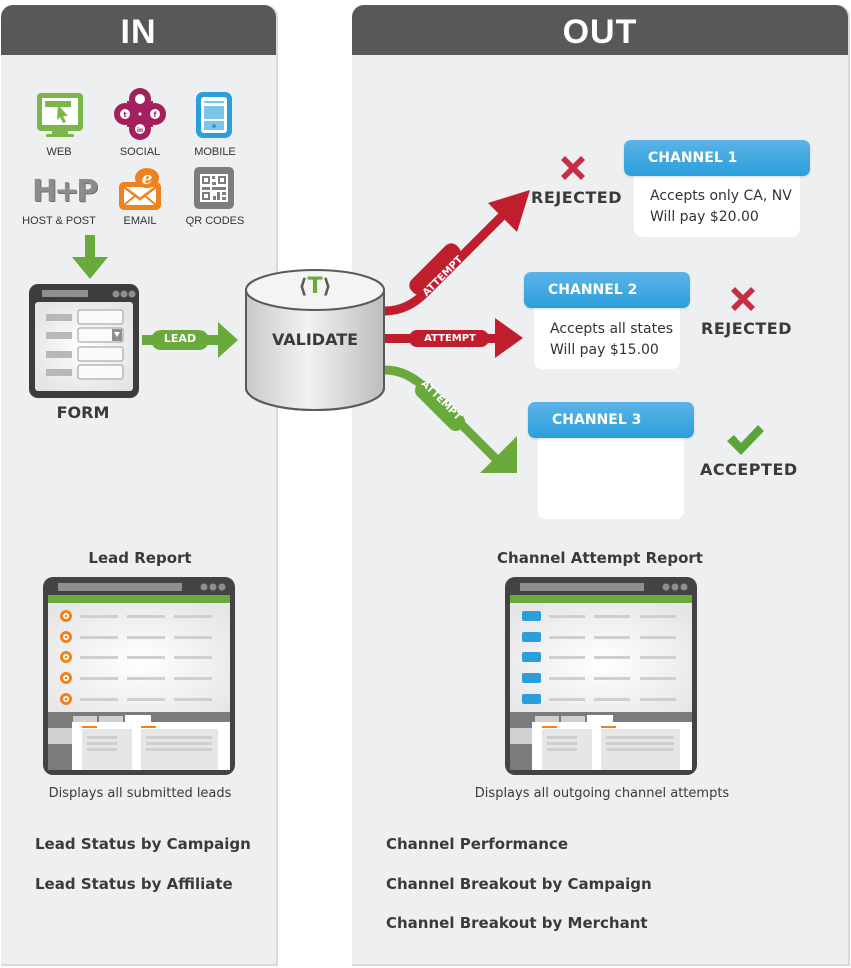 This screenshot has height=968, width=851. I want to click on mobile-icon, so click(214, 115).